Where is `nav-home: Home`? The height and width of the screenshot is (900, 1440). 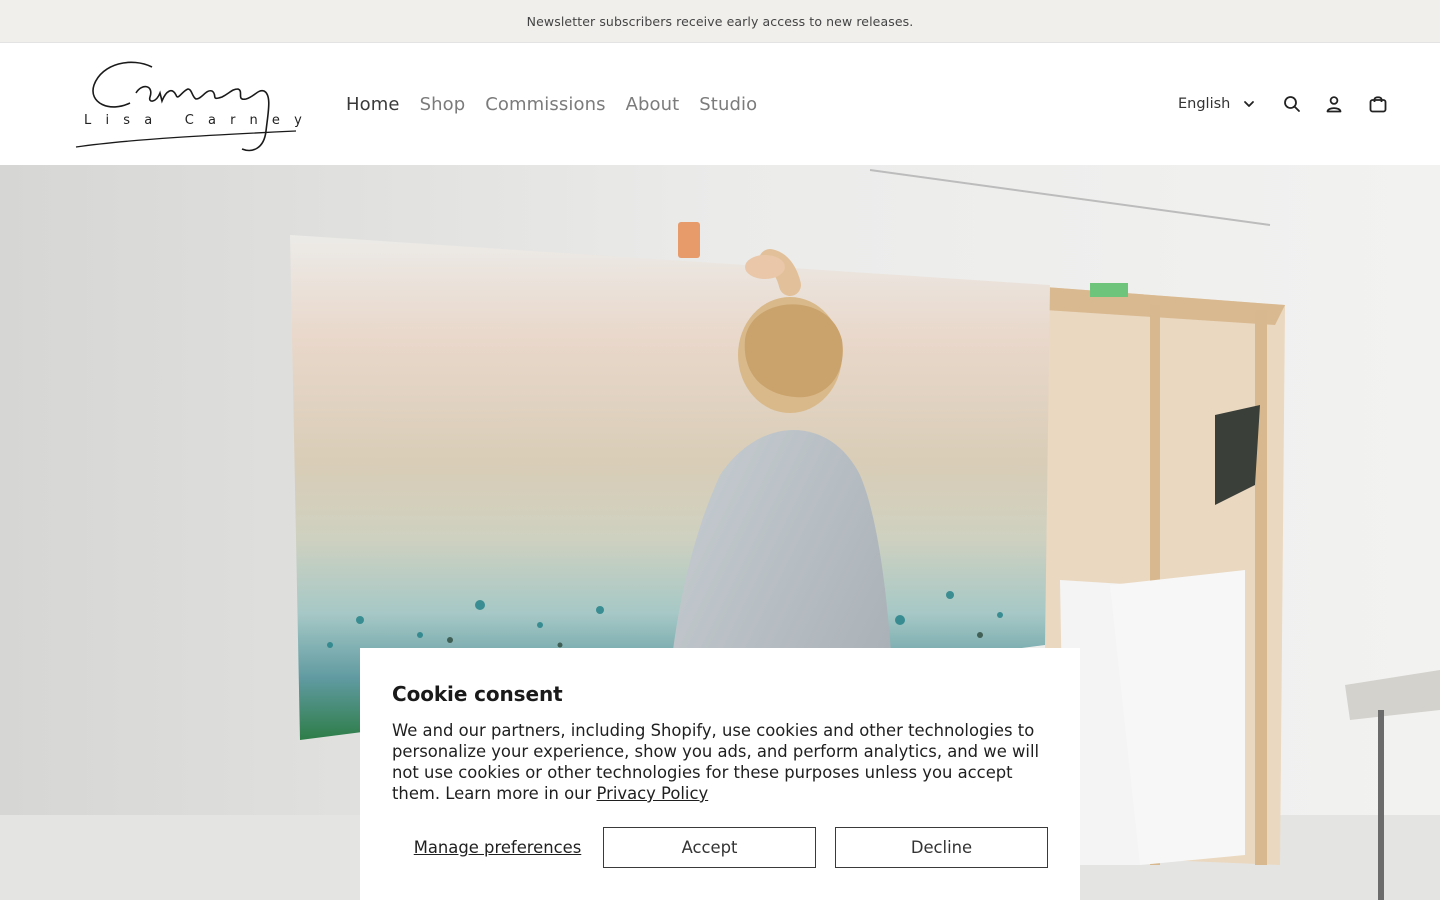
nav-home: Home is located at coordinates (373, 104).